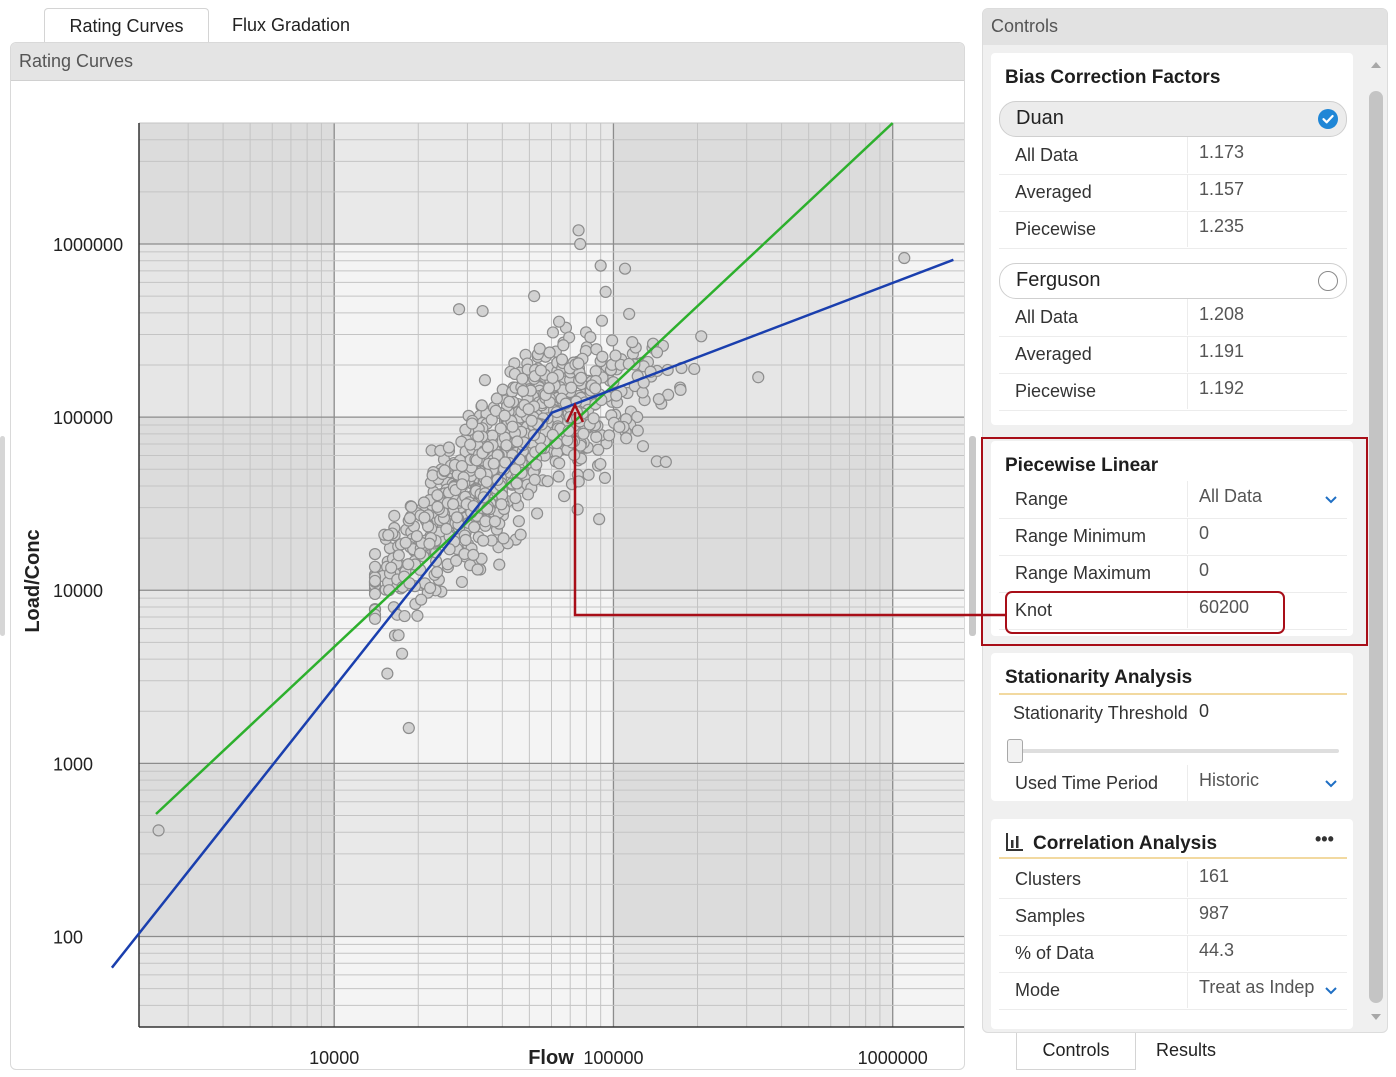  I want to click on scroll-down-icon, so click(1376, 1017).